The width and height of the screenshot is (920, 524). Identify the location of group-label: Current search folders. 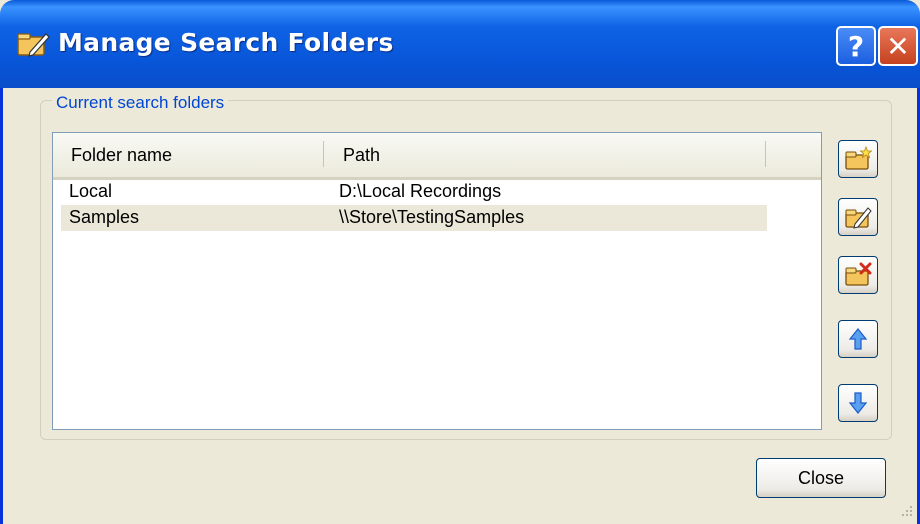
(140, 103).